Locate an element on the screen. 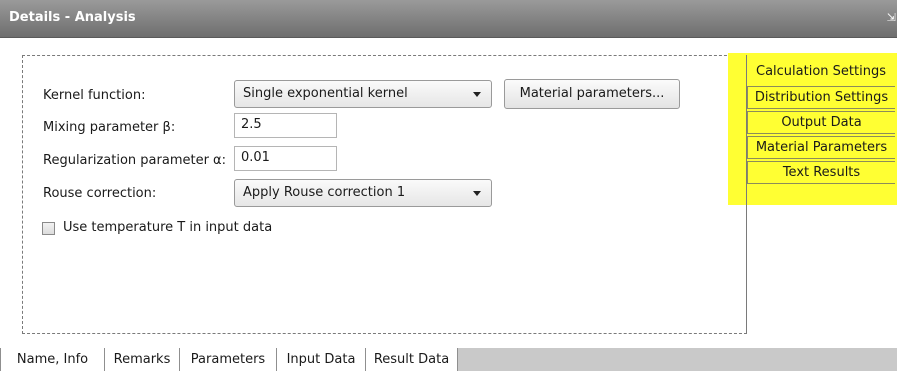 This screenshot has height=371, width=897. window-title: Details - Analysis is located at coordinates (72, 17).